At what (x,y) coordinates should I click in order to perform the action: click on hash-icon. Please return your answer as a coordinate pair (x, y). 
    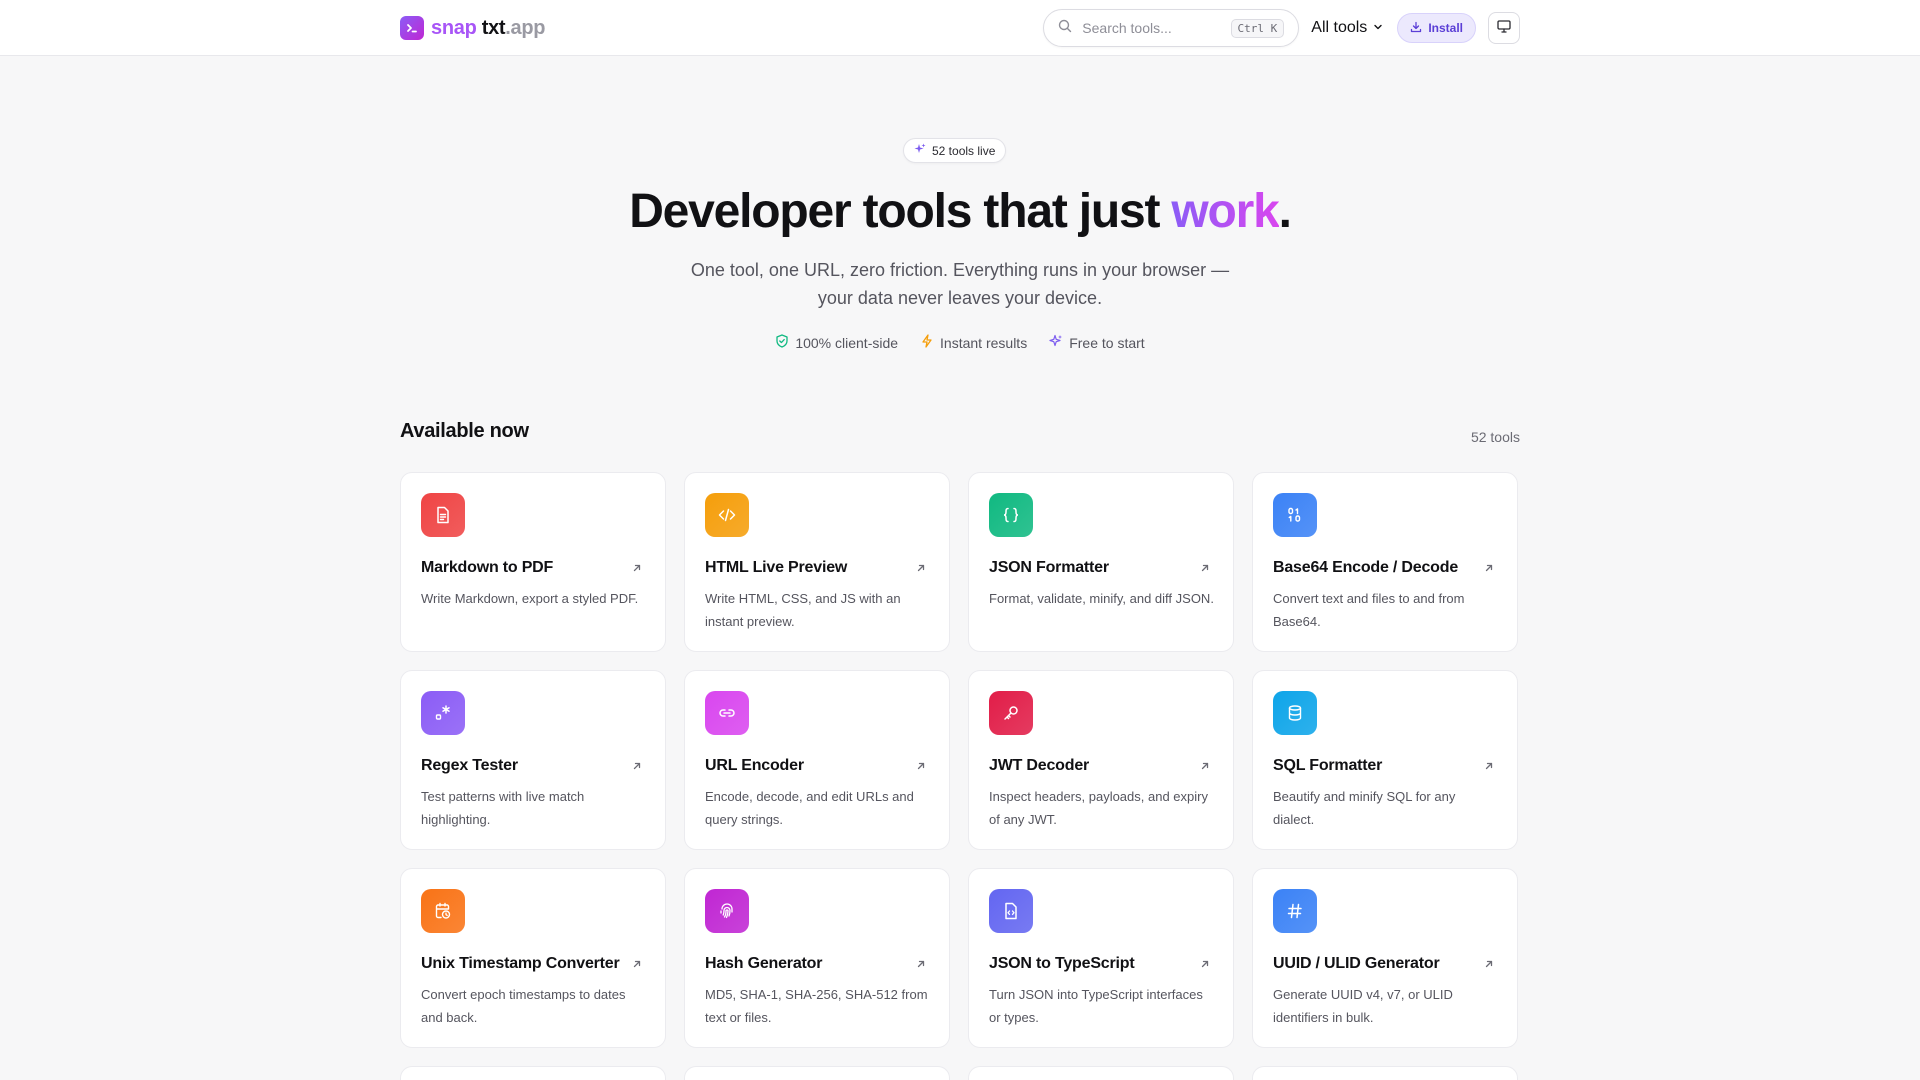
    Looking at the image, I should click on (1295, 911).